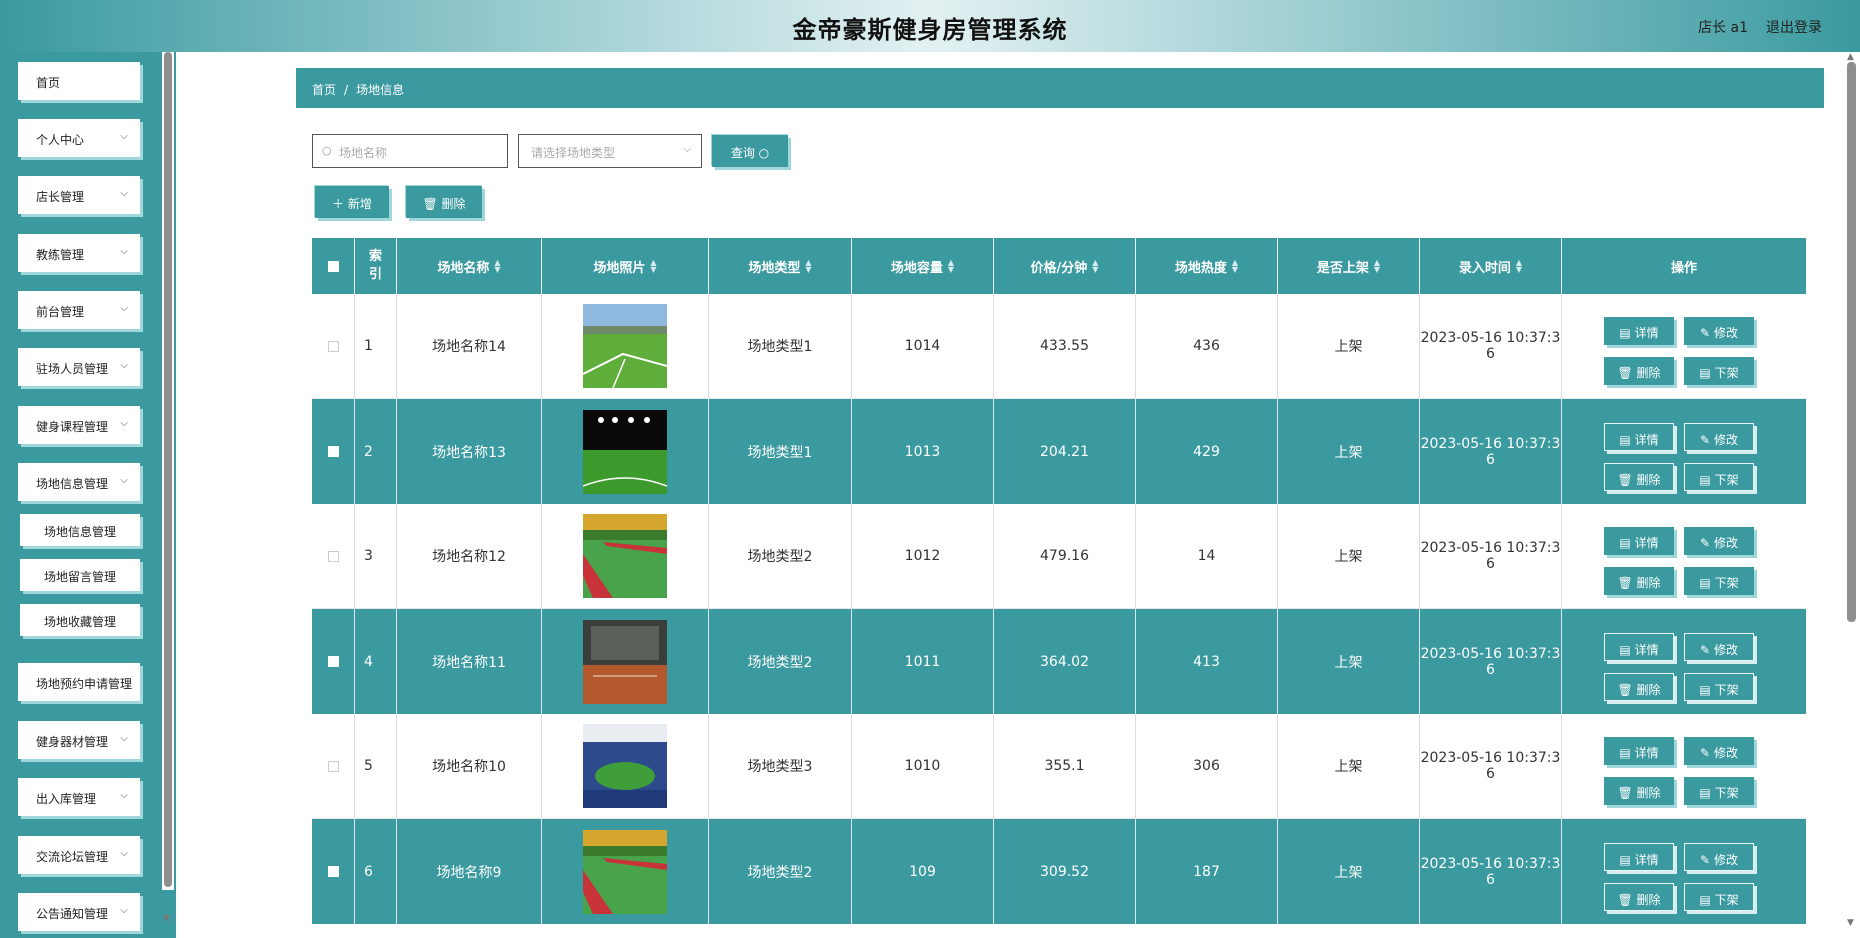  Describe the element at coordinates (1705, 859) in the screenshot. I see `pencil-icon: ✎` at that location.